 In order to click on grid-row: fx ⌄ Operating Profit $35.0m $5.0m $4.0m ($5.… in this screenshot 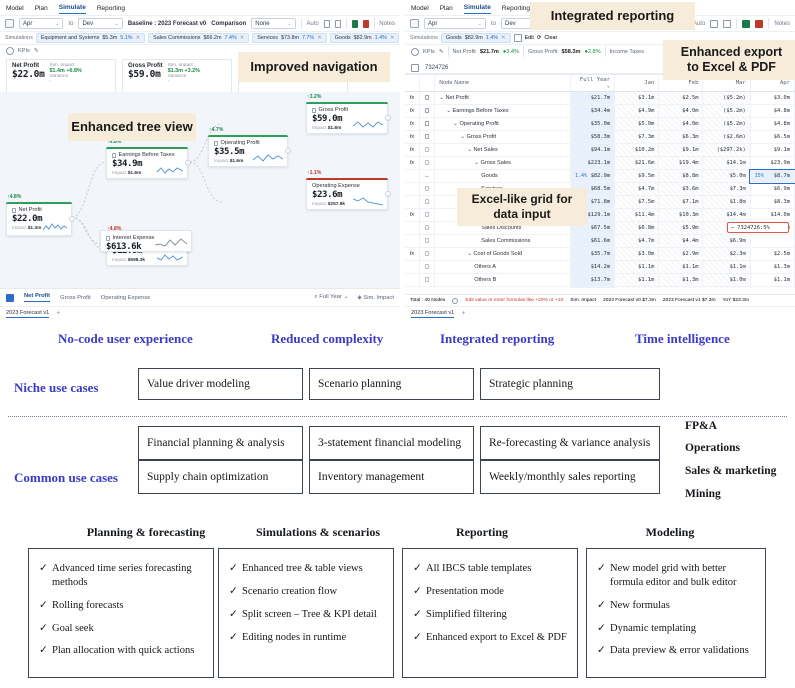, I will do `click(600, 124)`.